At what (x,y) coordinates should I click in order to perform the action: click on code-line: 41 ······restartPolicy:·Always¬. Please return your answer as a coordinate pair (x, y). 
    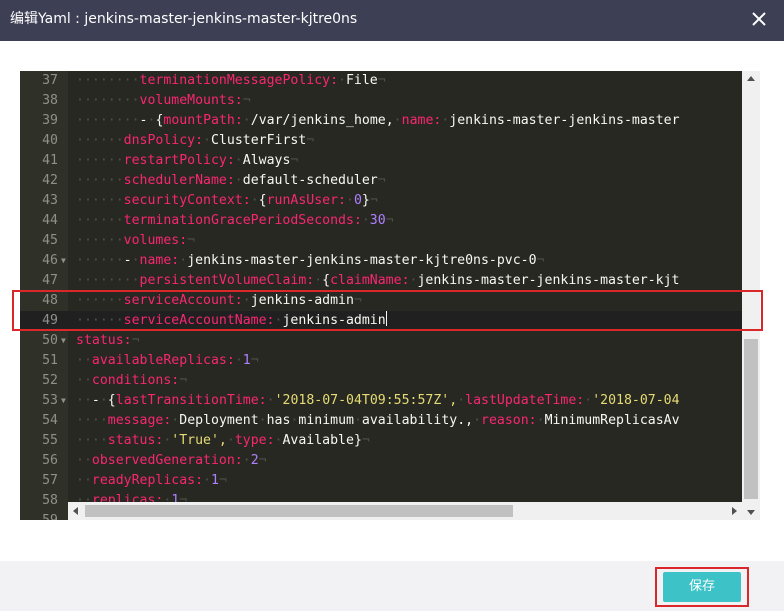
    Looking at the image, I should click on (381, 161).